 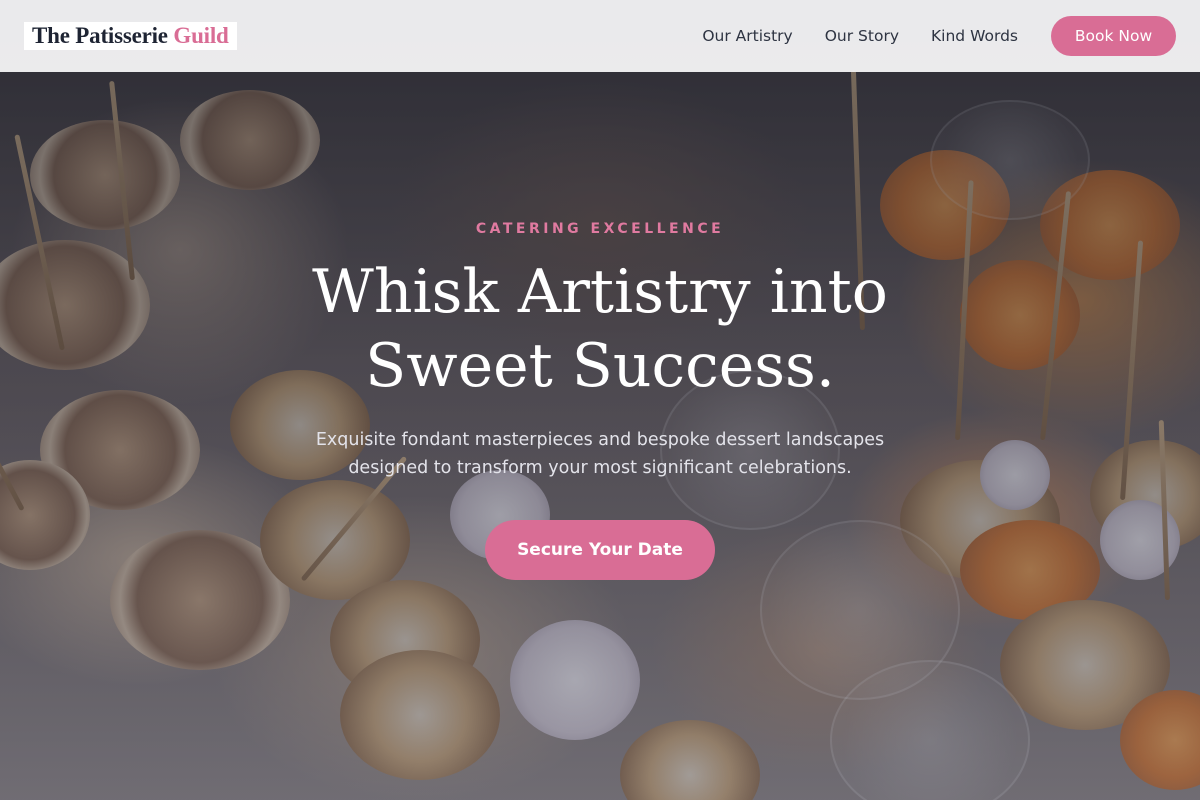 I want to click on secure-your-date-button: Secure Your Date, so click(x=600, y=550).